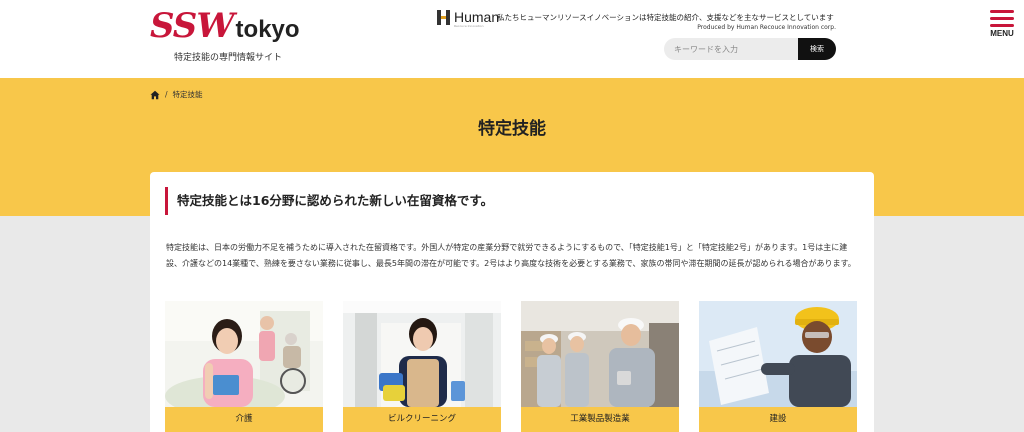  I want to click on logo-tagline: 特定技能の専門情報サイト, so click(228, 58).